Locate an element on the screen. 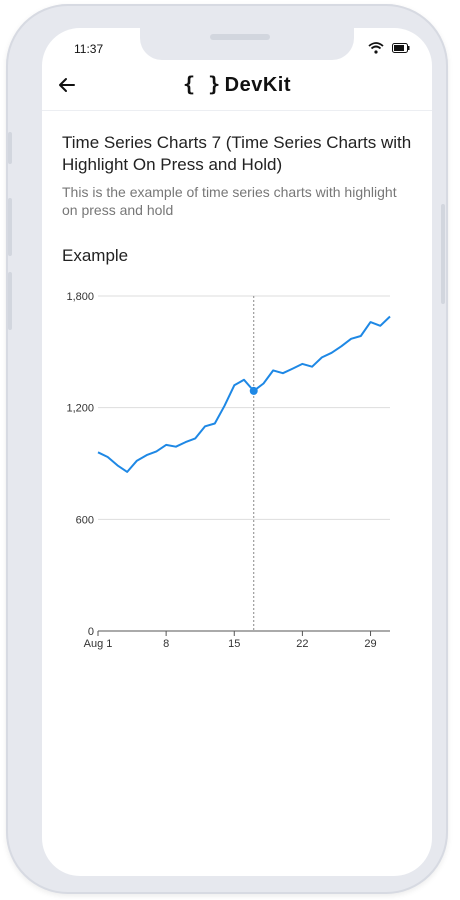 The width and height of the screenshot is (460, 900). side-button is located at coordinates (10, 148).